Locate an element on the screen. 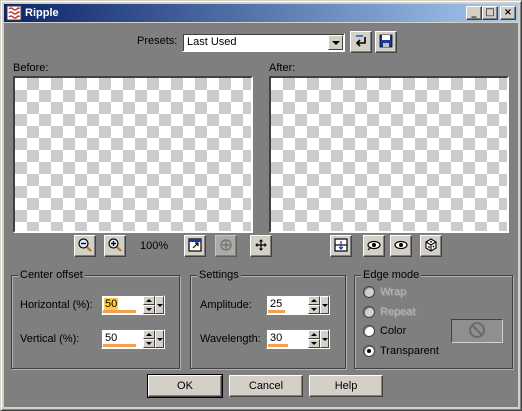  edge-mode-wrap-label: Wrap is located at coordinates (393, 292).